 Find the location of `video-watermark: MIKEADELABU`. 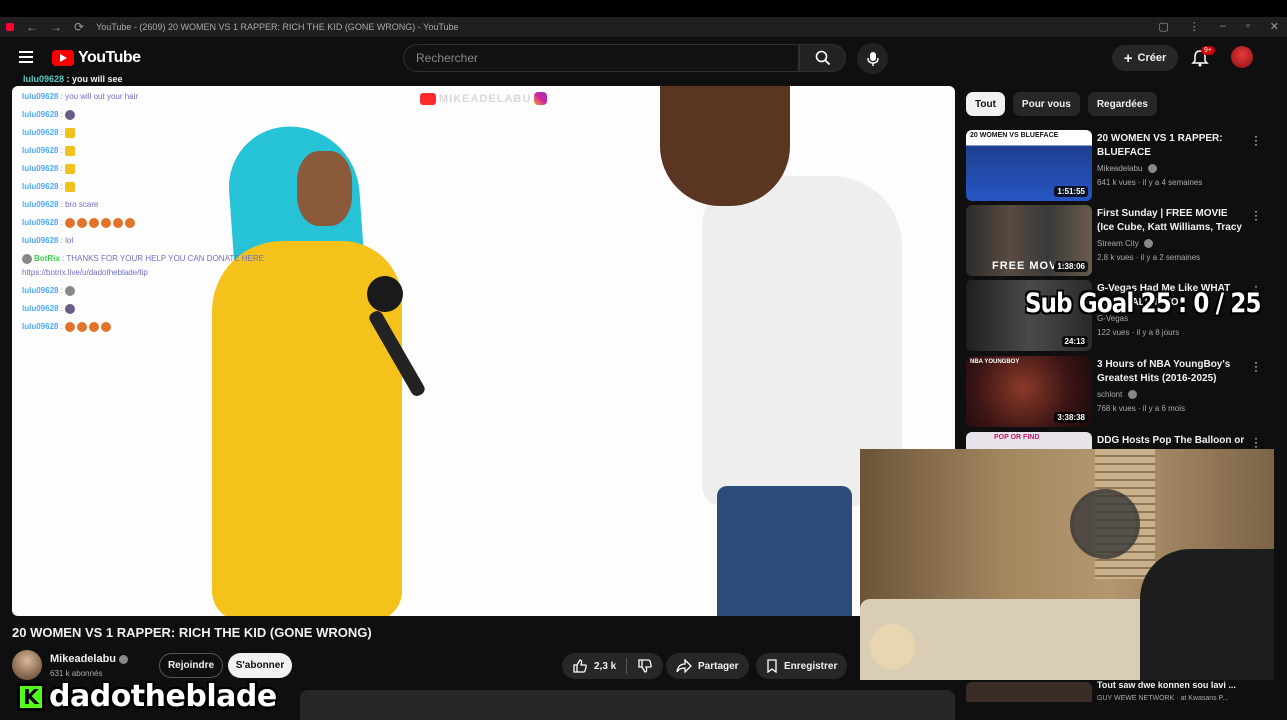

video-watermark: MIKEADELABU is located at coordinates (484, 98).